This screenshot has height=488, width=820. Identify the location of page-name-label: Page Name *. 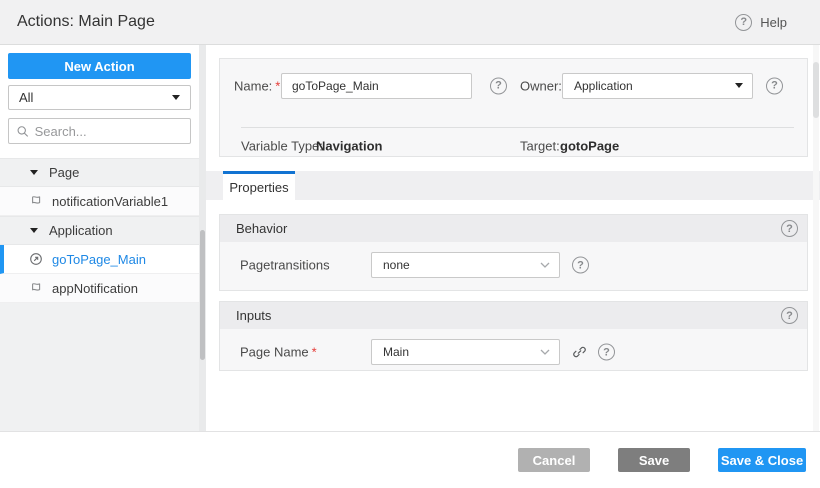
(278, 352).